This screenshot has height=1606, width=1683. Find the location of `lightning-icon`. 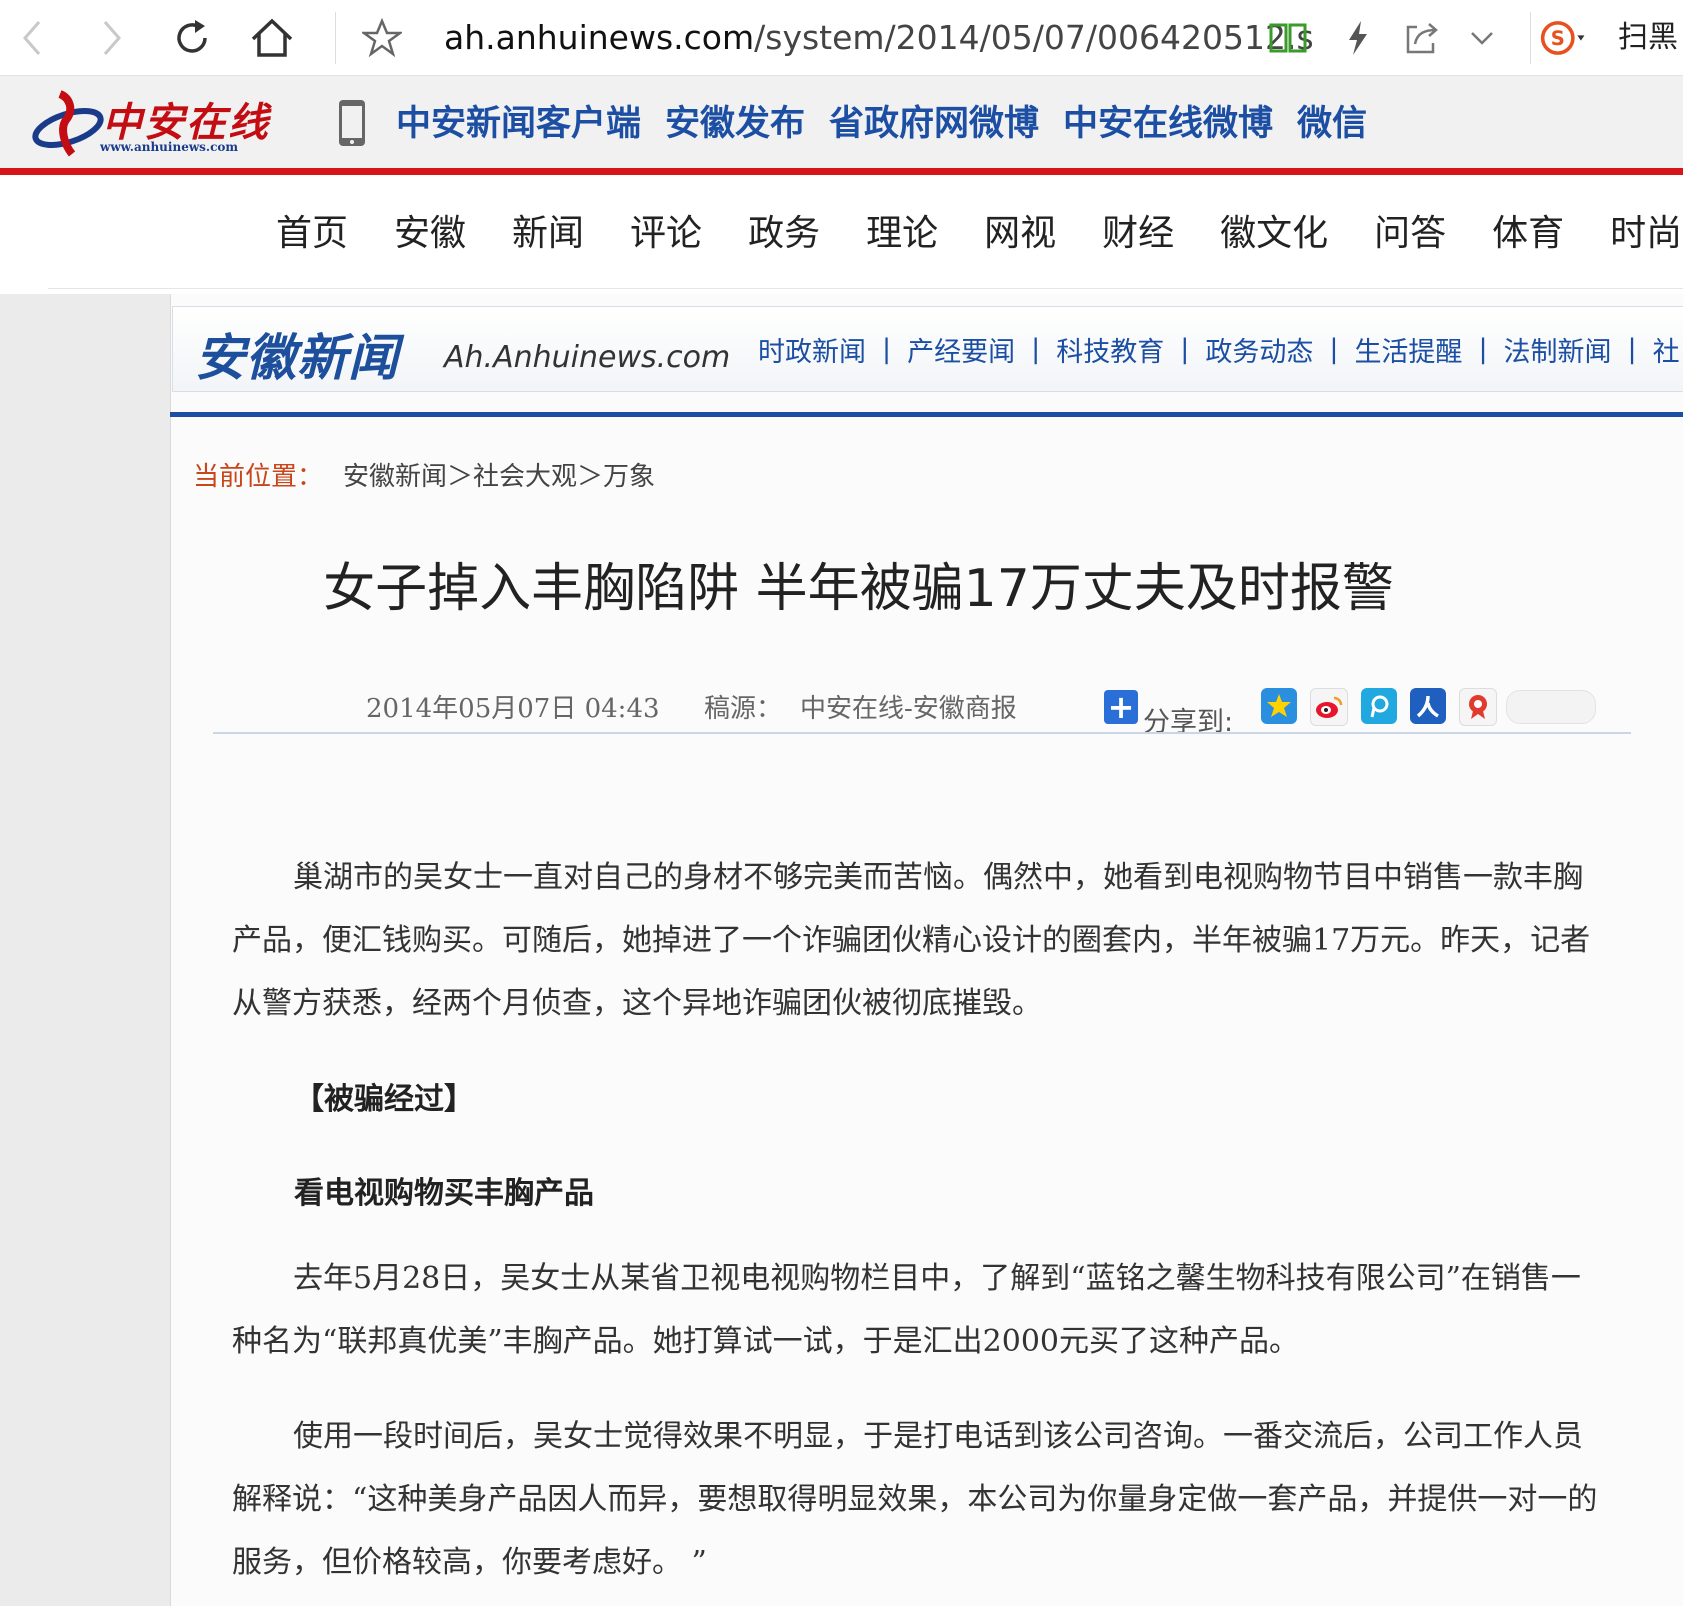

lightning-icon is located at coordinates (1358, 38).